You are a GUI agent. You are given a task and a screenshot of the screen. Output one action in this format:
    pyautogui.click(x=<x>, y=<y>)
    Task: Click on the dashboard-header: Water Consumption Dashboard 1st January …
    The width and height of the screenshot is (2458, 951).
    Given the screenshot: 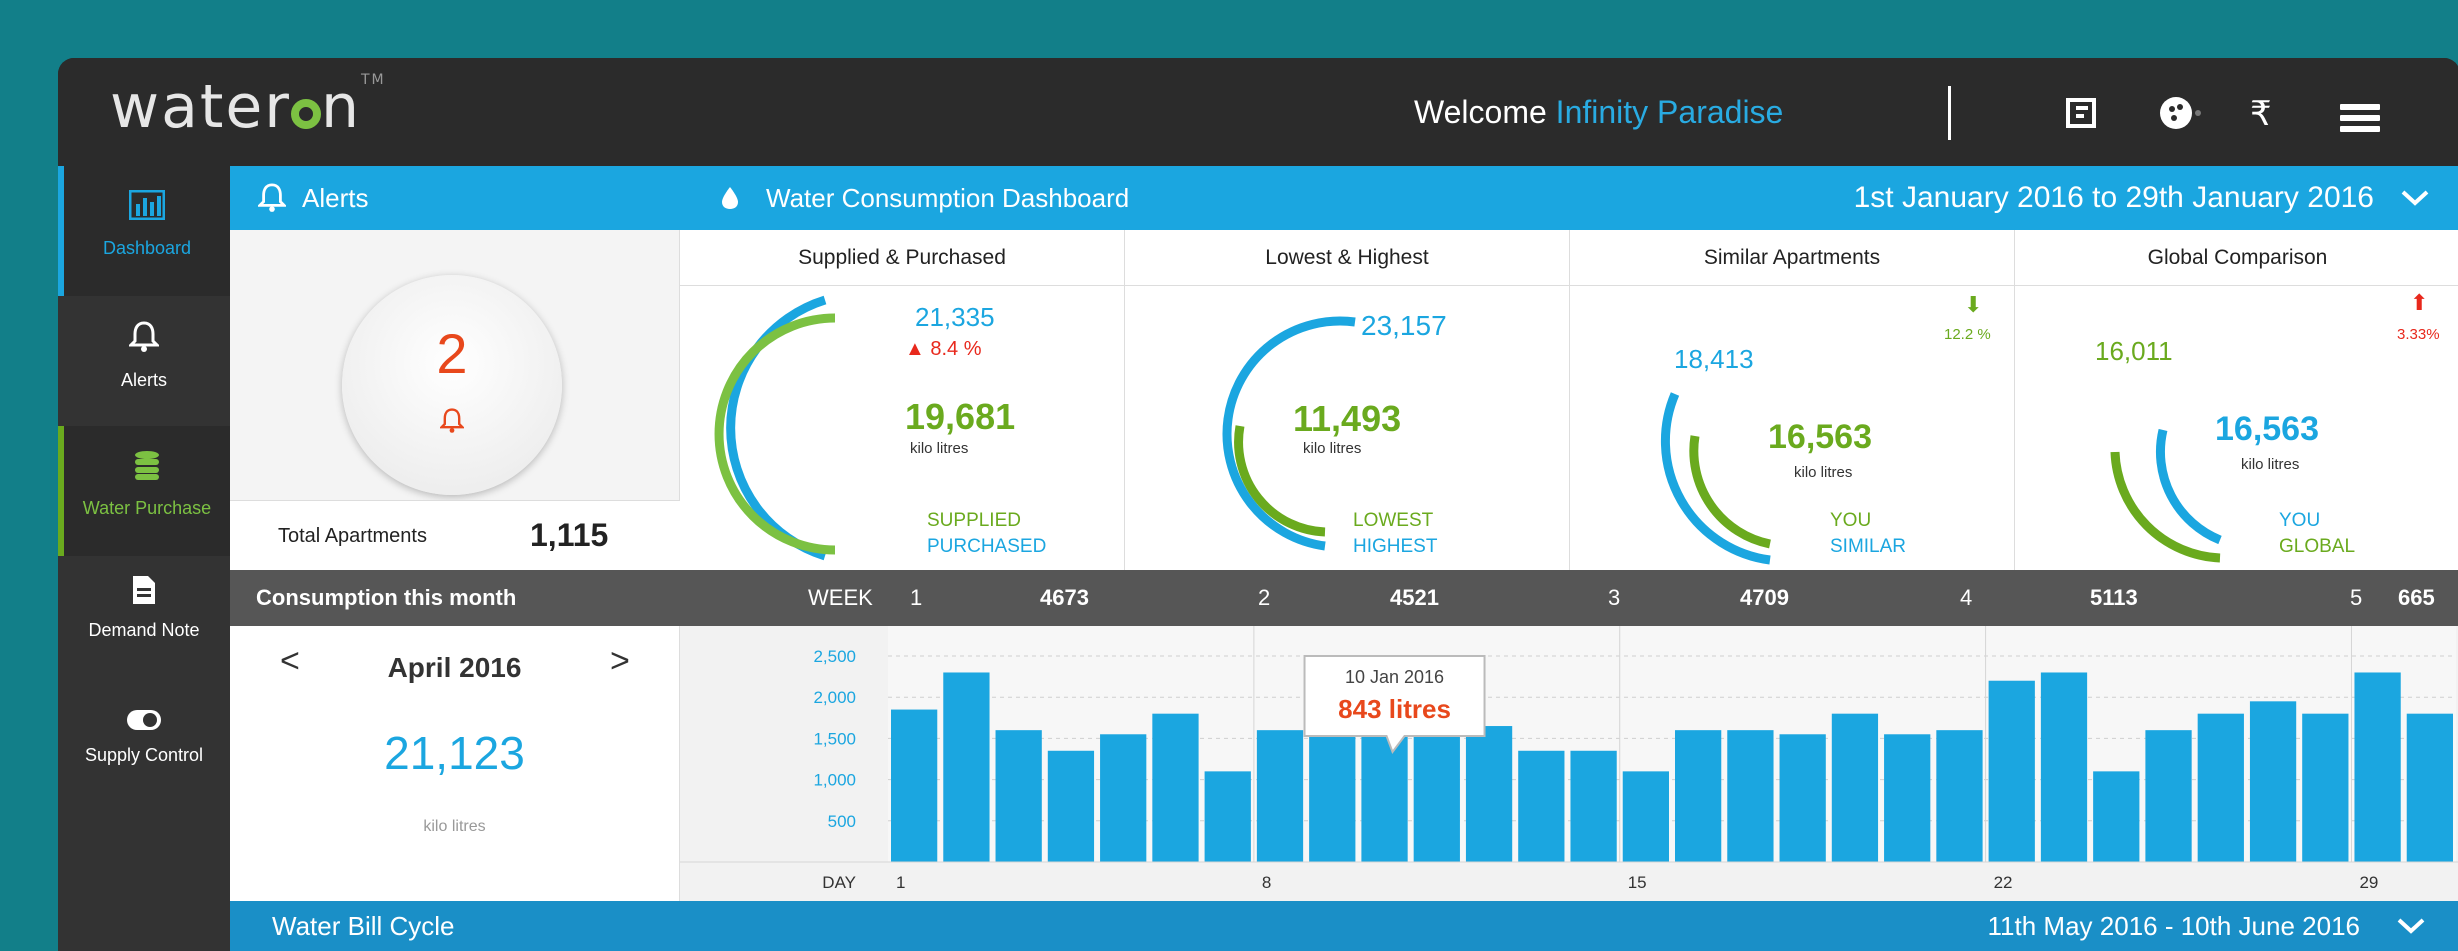 What is the action you would take?
    pyautogui.click(x=1569, y=198)
    